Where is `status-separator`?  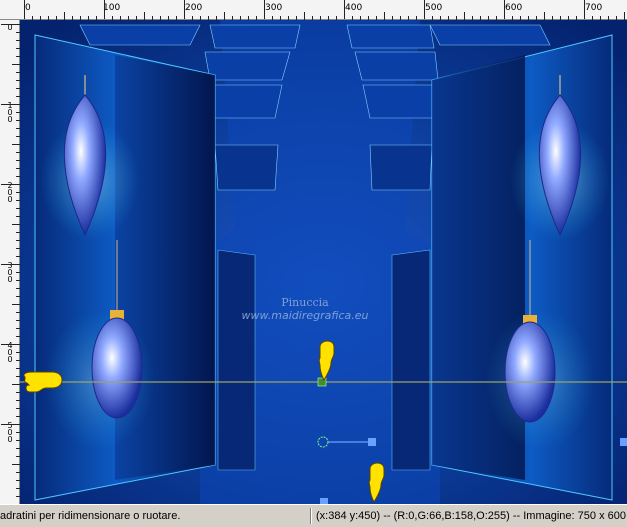
status-separator is located at coordinates (311, 516).